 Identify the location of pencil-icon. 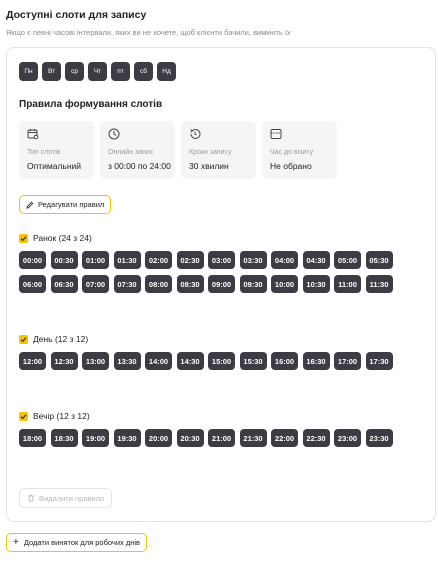
(30, 205).